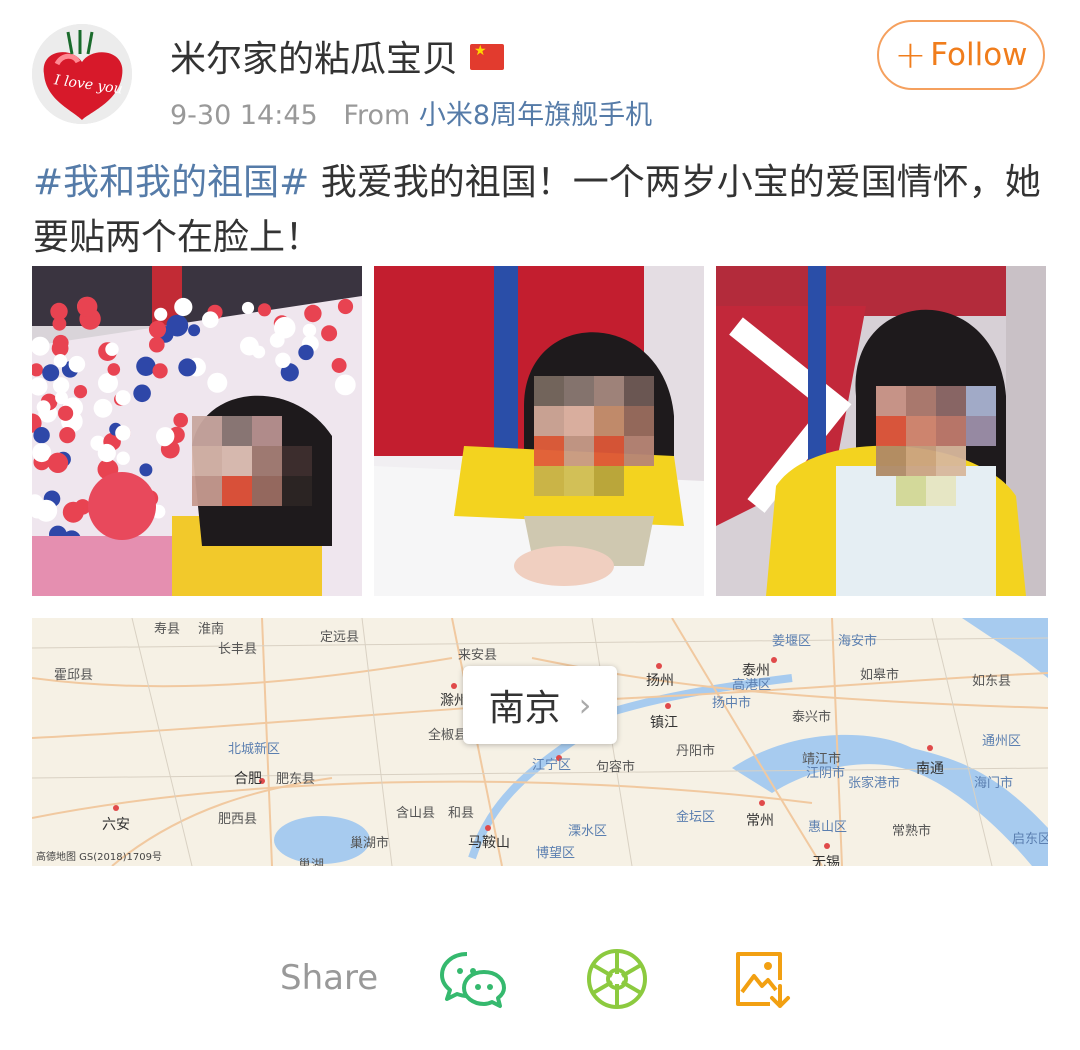 This screenshot has width=1080, height=1050. I want to click on map-place-label: 江宁区, so click(552, 765).